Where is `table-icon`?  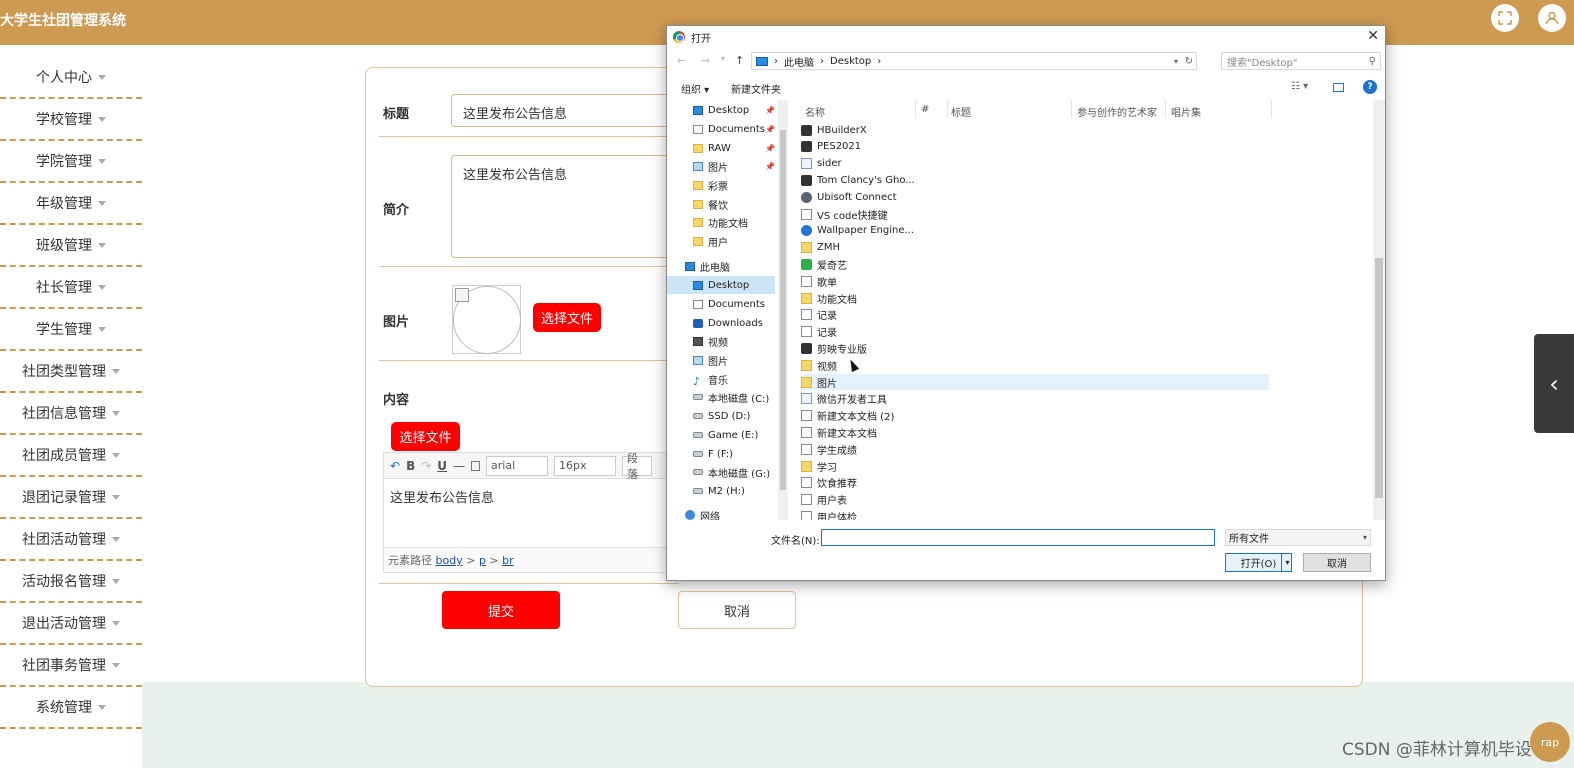
table-icon is located at coordinates (476, 465).